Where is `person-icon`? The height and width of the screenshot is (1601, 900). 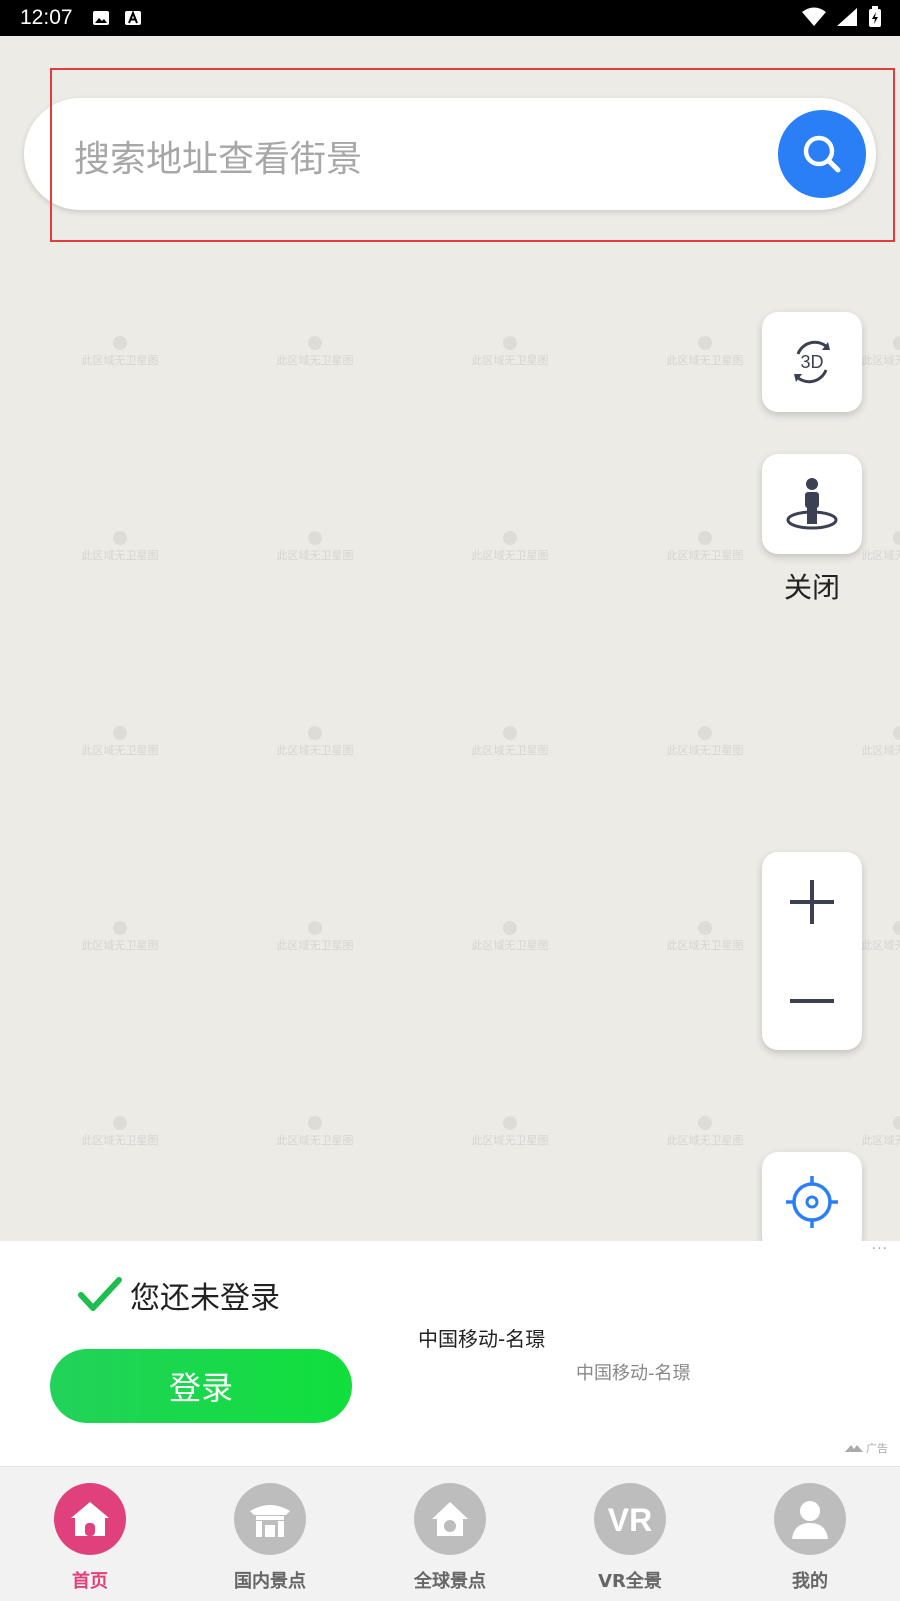 person-icon is located at coordinates (810, 1519).